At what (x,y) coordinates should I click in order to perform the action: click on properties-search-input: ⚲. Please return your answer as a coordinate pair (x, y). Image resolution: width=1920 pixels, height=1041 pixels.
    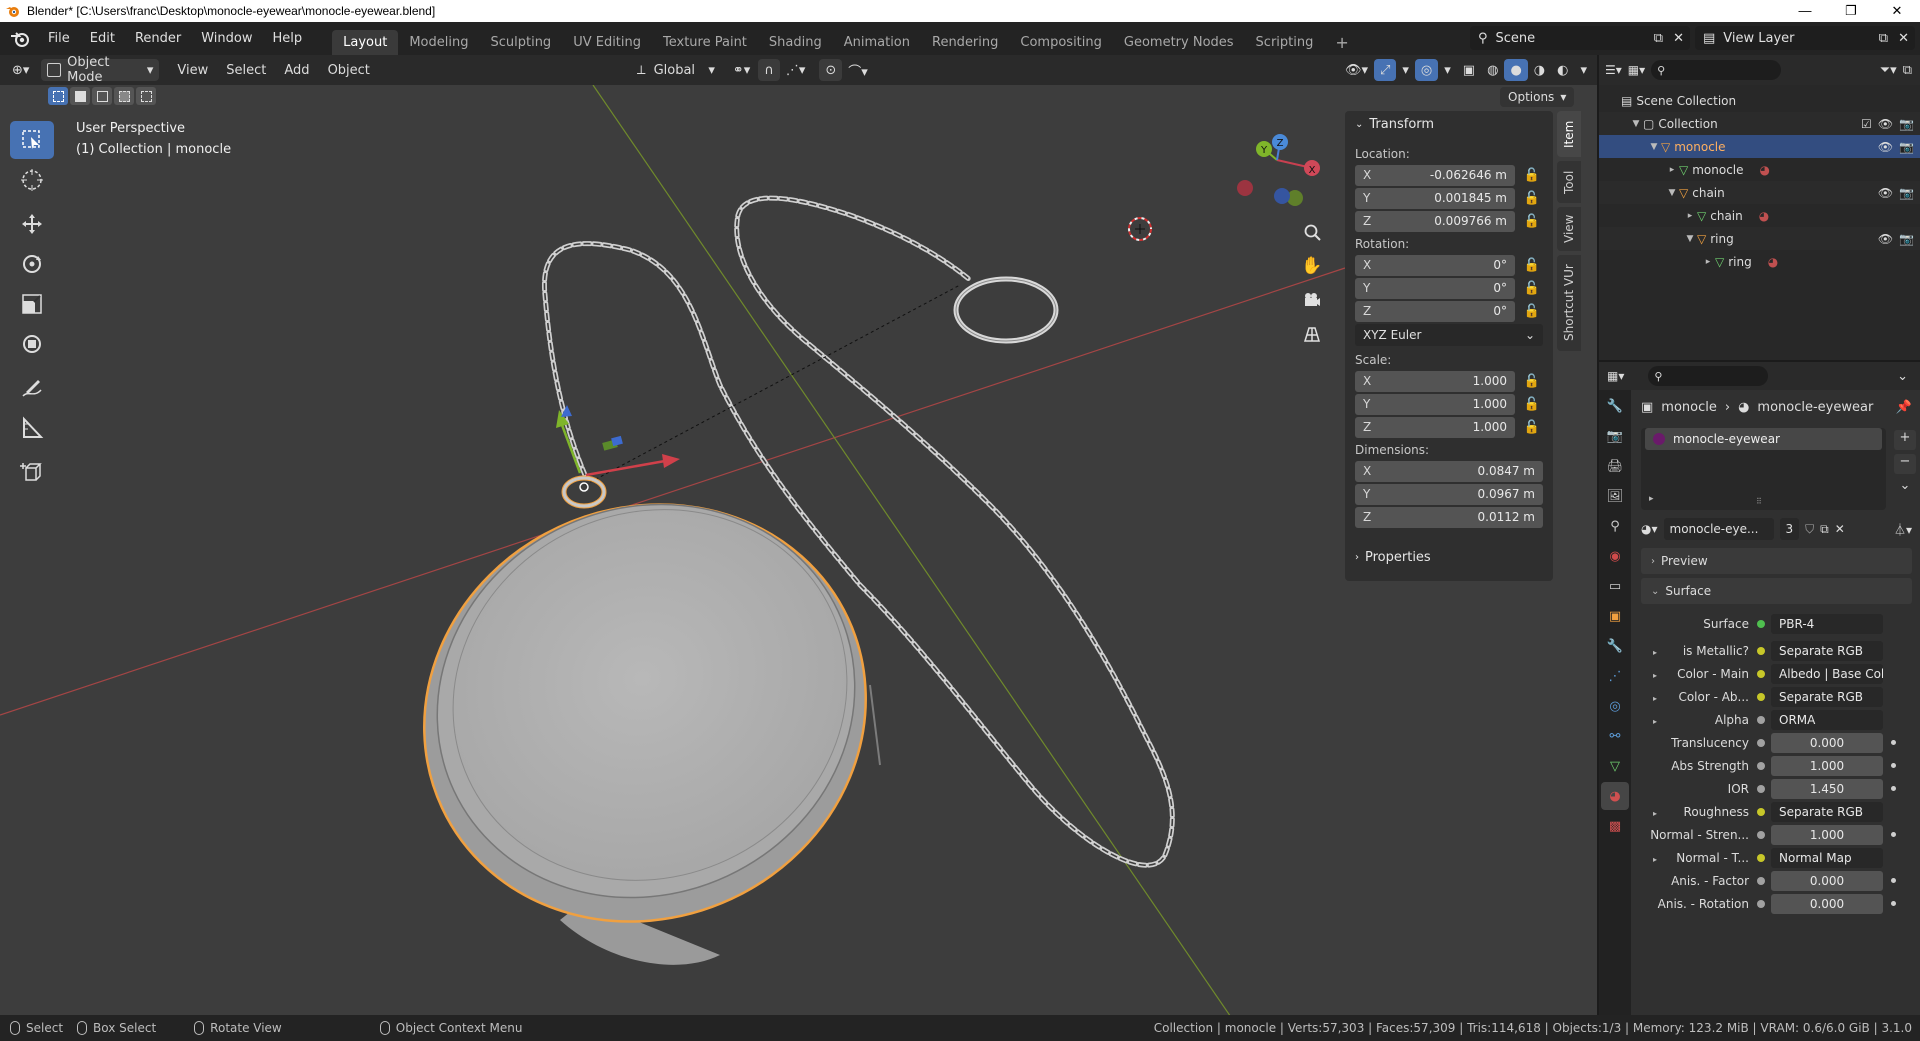
    Looking at the image, I should click on (1708, 376).